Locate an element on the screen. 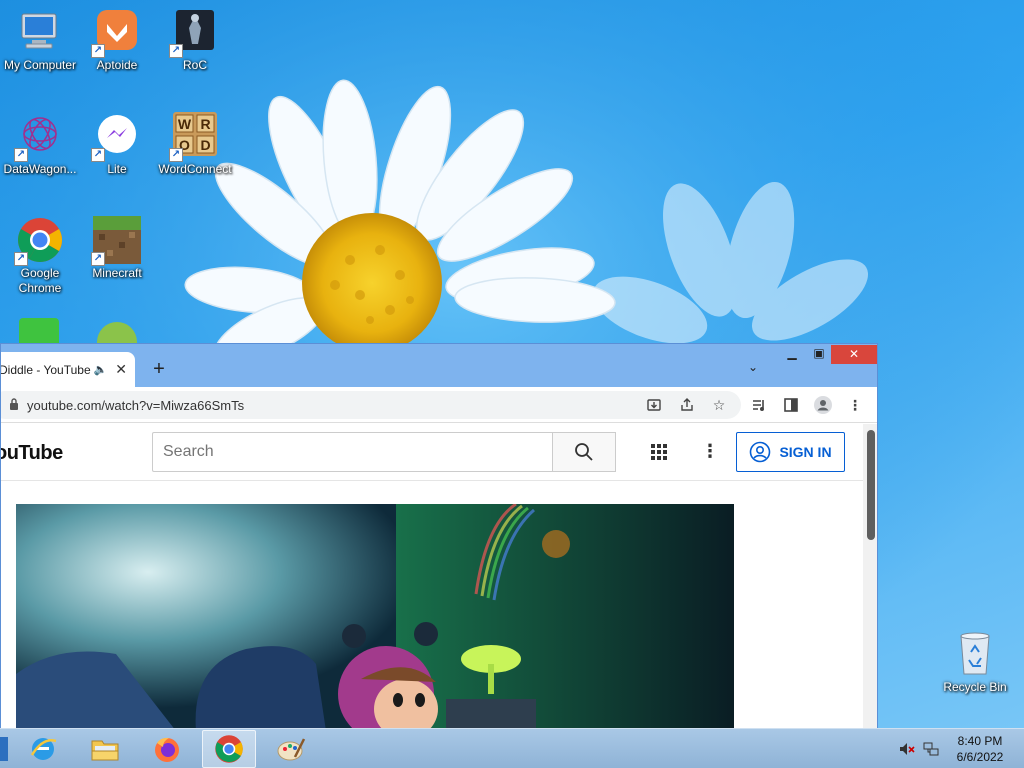  minecraft-icon: ↗ is located at coordinates (116, 241).